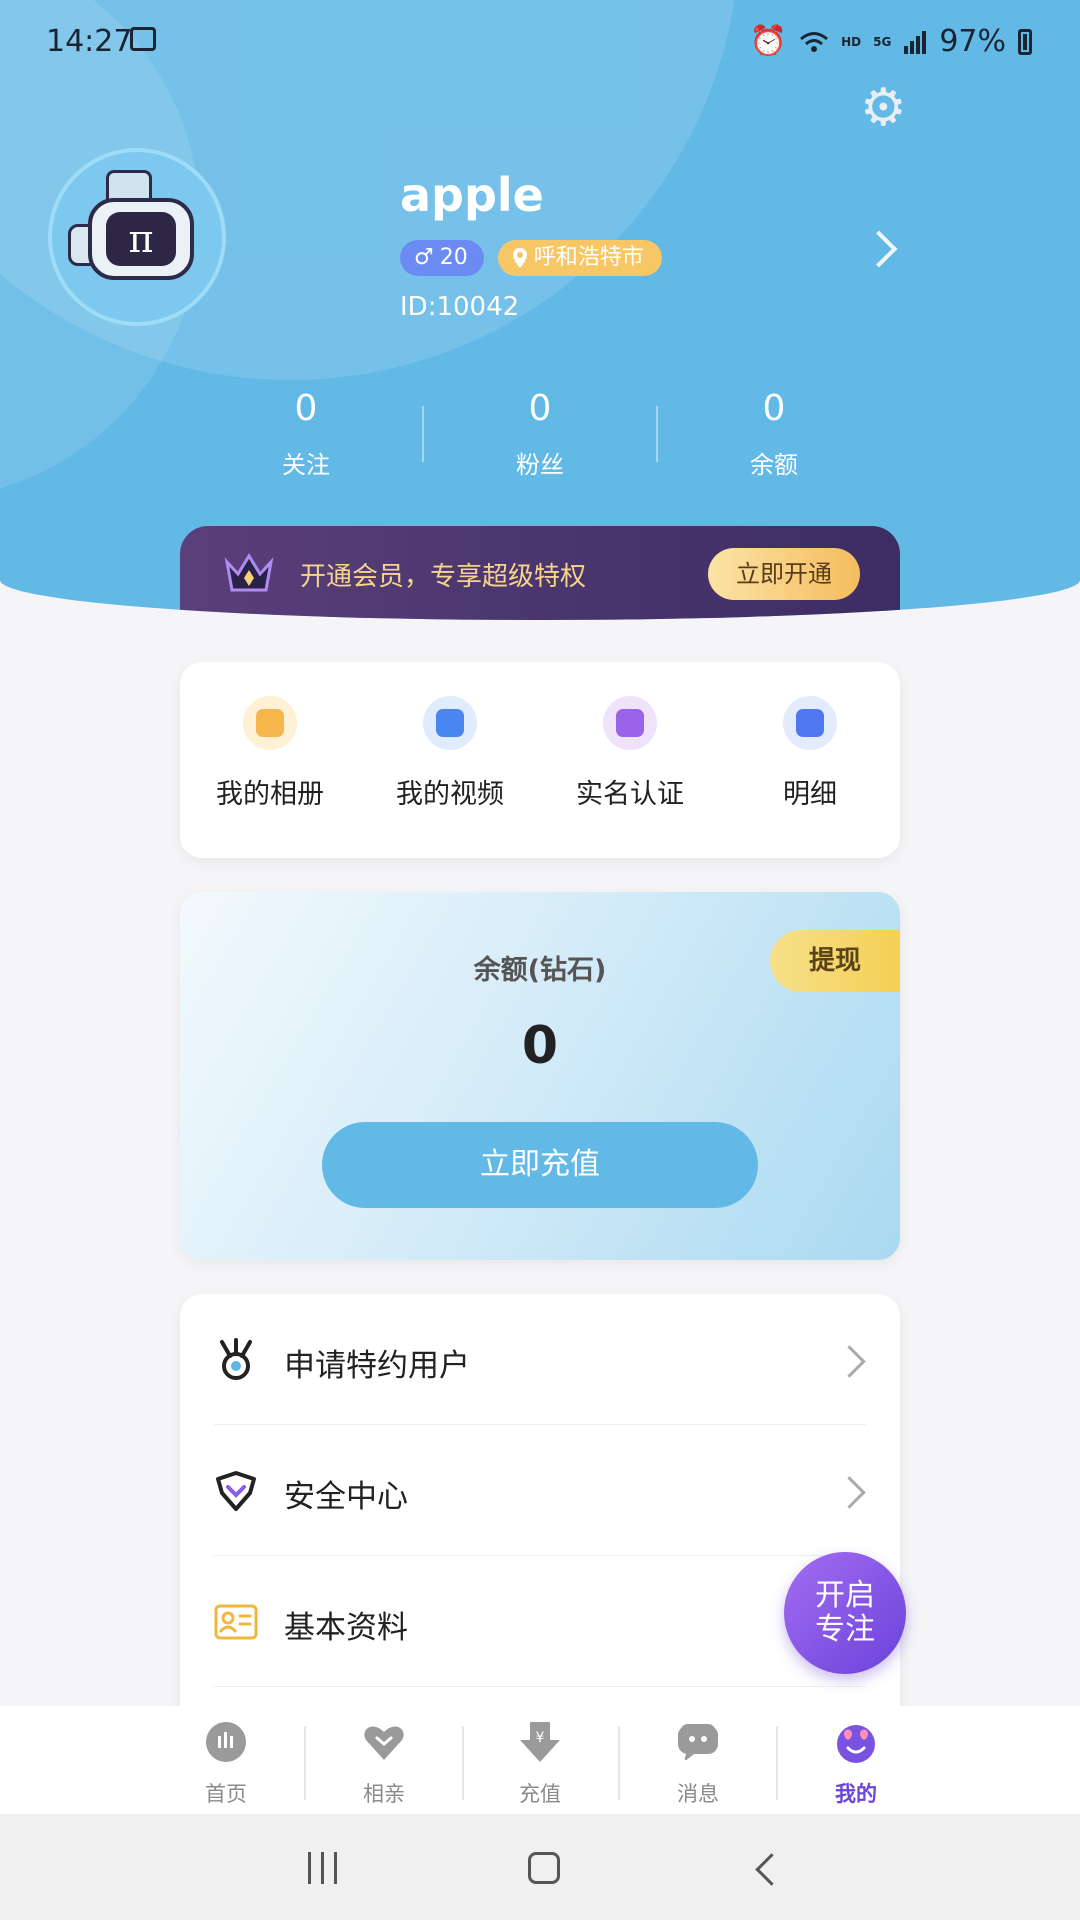  I want to click on status-bar: 14:27 ⏰ HD 5G 97%, so click(540, 44).